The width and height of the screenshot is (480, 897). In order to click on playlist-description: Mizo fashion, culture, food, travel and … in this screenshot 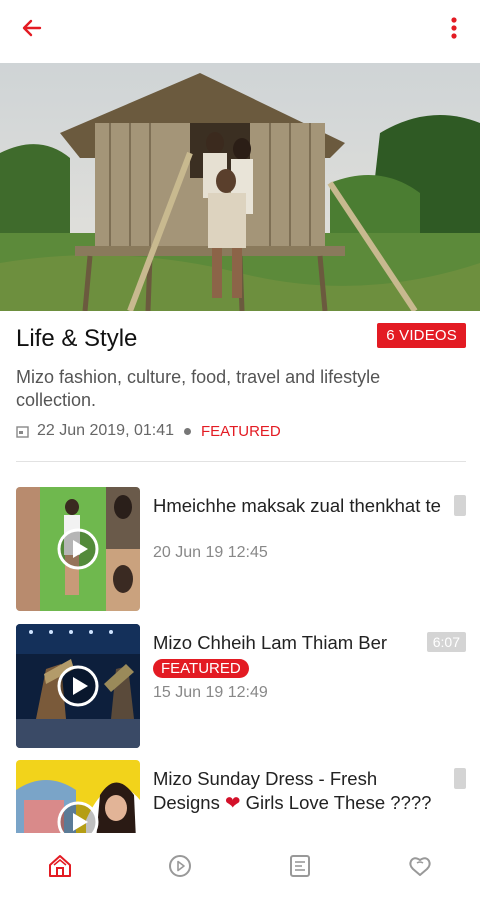, I will do `click(198, 388)`.